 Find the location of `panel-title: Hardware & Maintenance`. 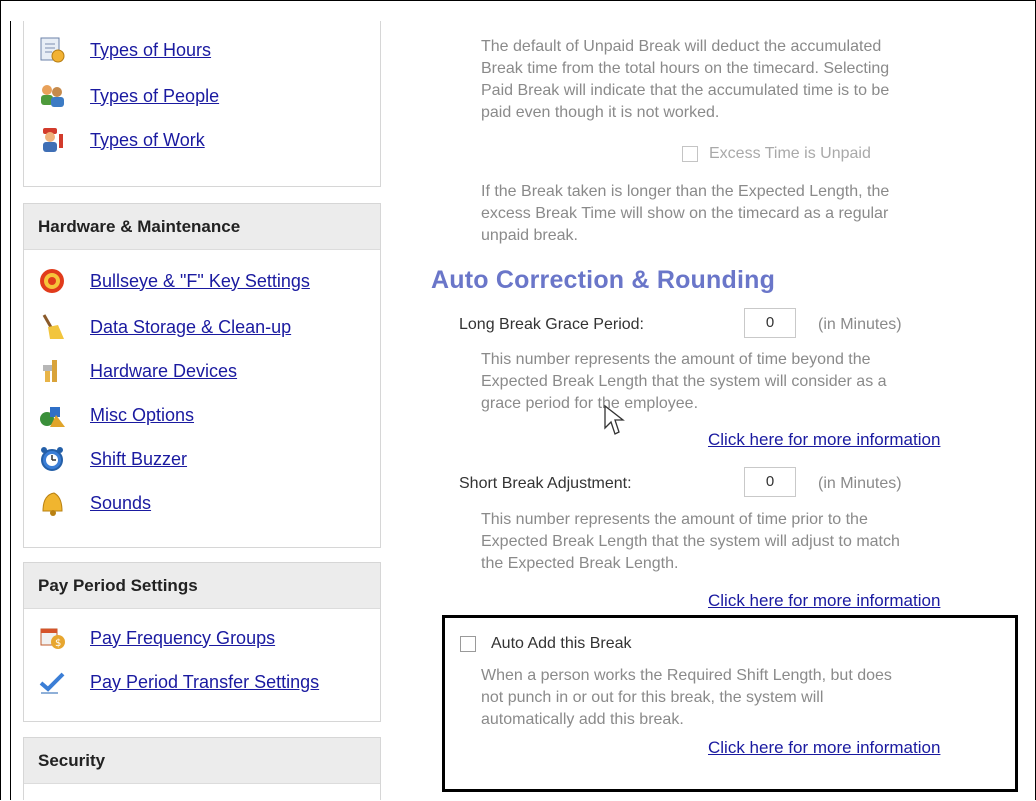

panel-title: Hardware & Maintenance is located at coordinates (202, 227).